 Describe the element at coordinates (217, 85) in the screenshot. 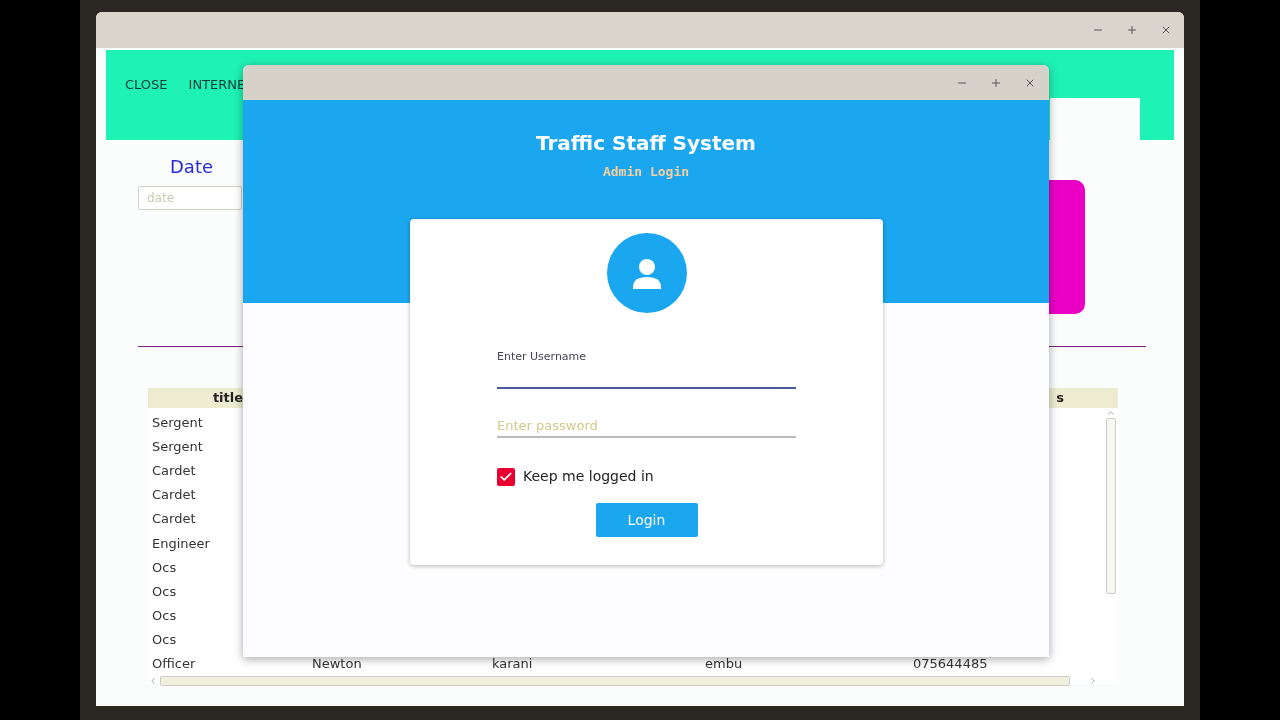

I see `menu-item: INTERNE` at that location.